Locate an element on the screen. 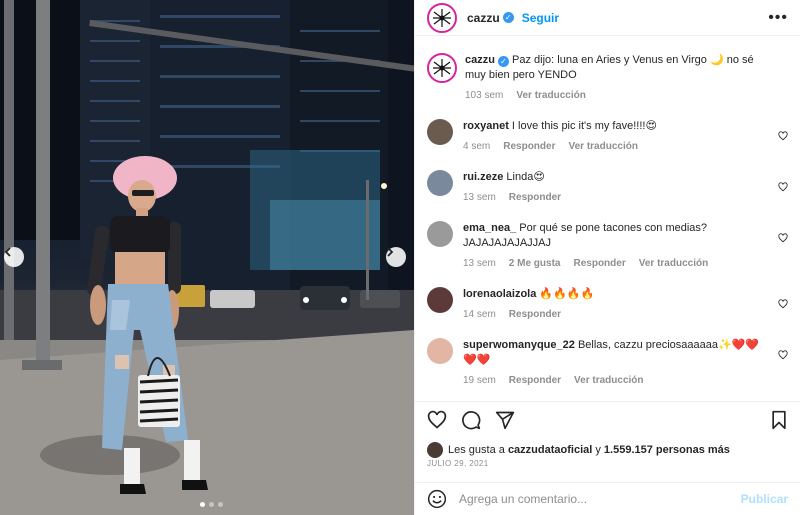  previous-photo-button is located at coordinates (14, 257).